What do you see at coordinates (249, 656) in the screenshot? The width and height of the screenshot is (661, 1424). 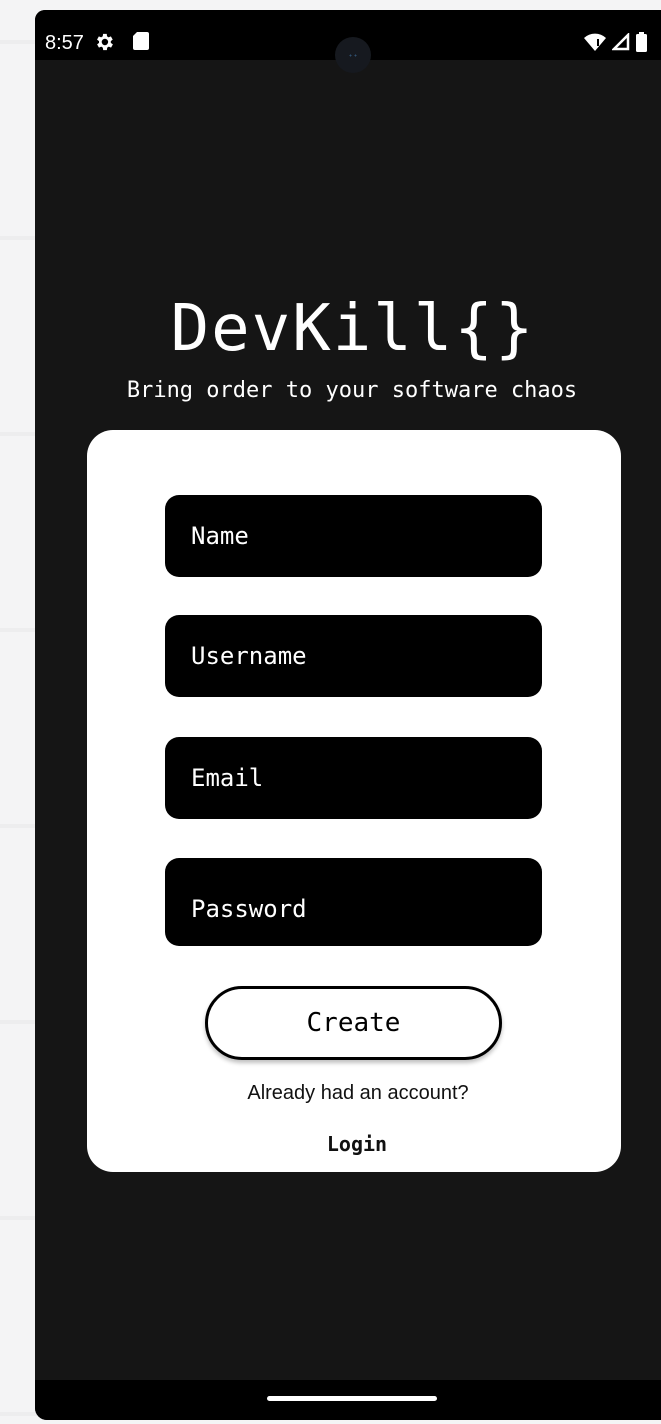 I see `username-placeholder: Username` at bounding box center [249, 656].